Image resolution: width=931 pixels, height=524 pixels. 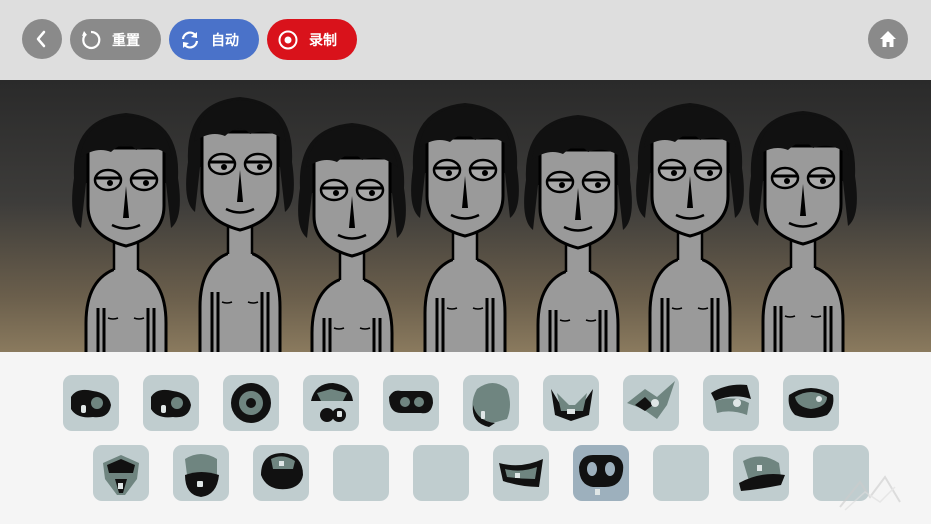 I want to click on glasses-shape-icon, so click(x=411, y=402).